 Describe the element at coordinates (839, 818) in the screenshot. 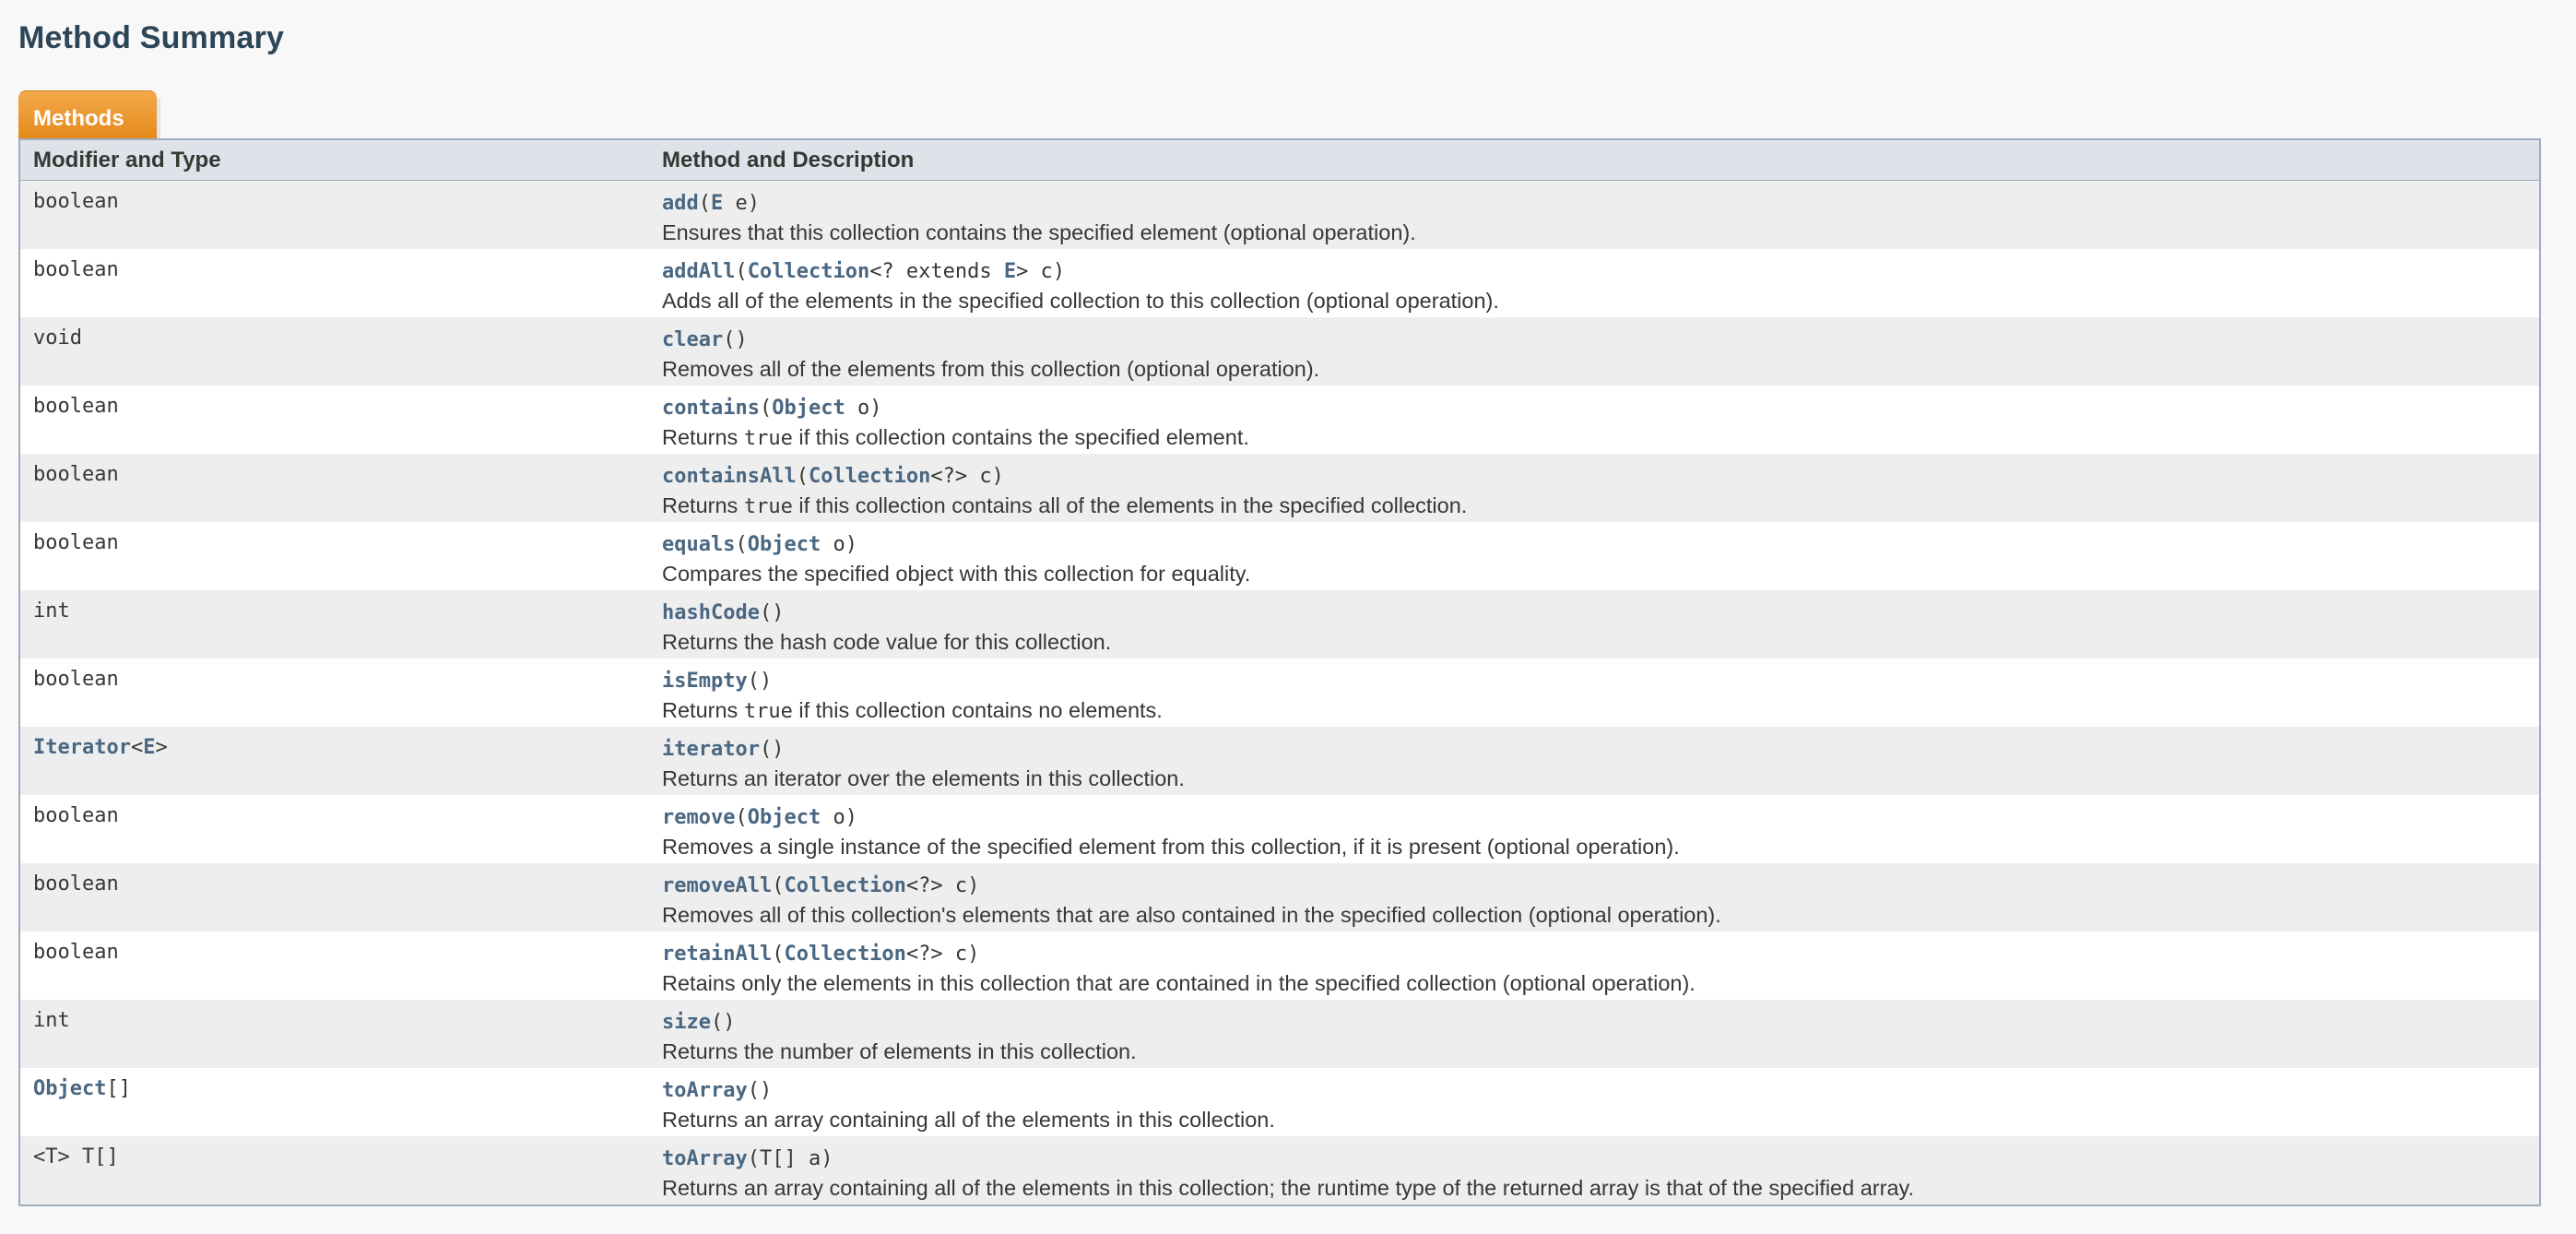

I see `param-text: o)` at that location.